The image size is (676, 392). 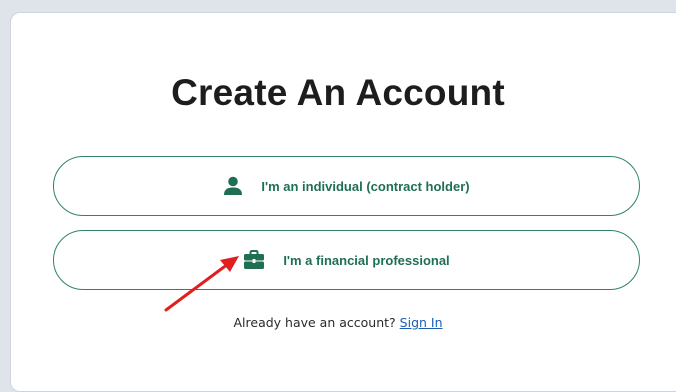 I want to click on page-title: Create An Account, so click(x=338, y=92).